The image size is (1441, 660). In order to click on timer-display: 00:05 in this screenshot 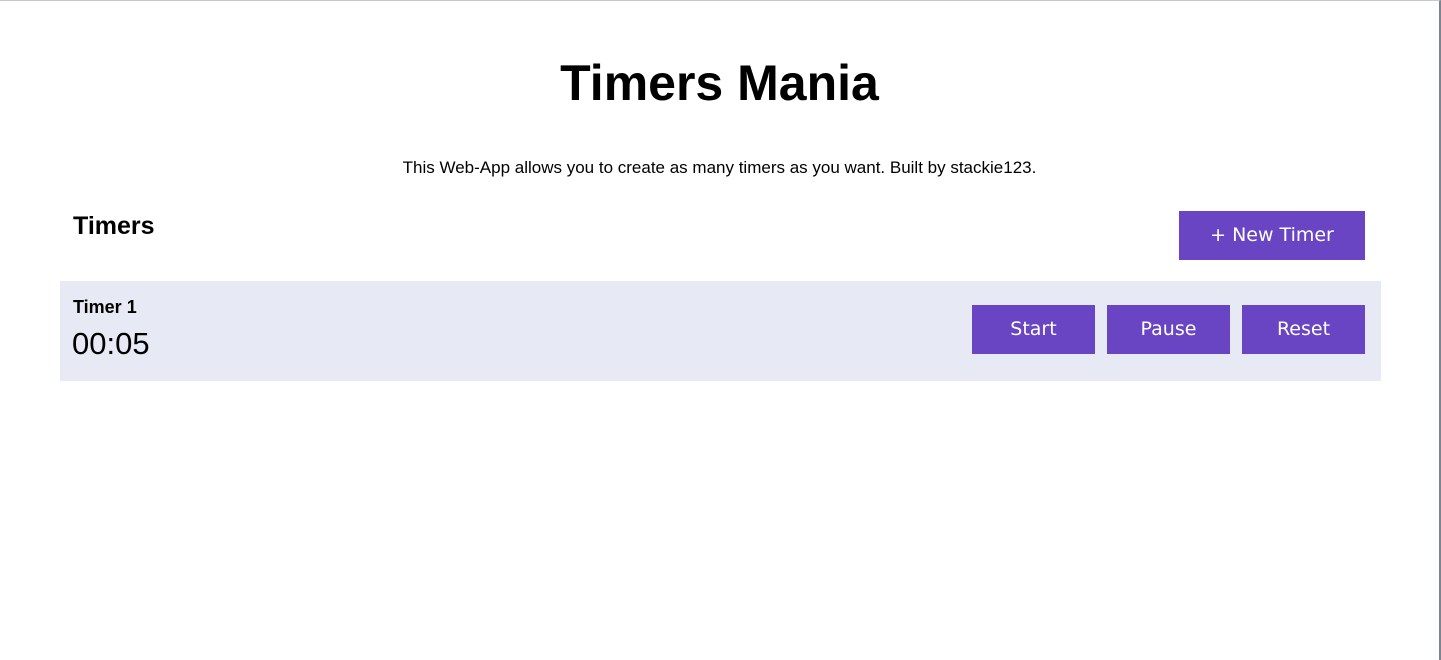, I will do `click(111, 343)`.